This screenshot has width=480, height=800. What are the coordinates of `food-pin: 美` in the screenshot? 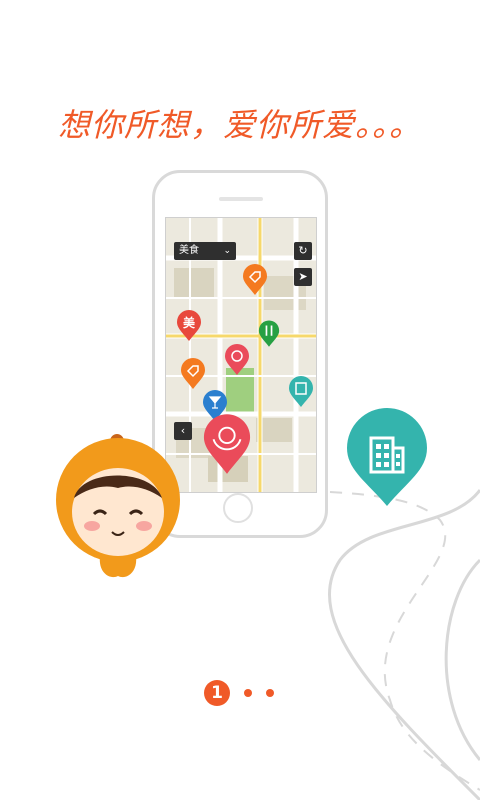 It's located at (189, 326).